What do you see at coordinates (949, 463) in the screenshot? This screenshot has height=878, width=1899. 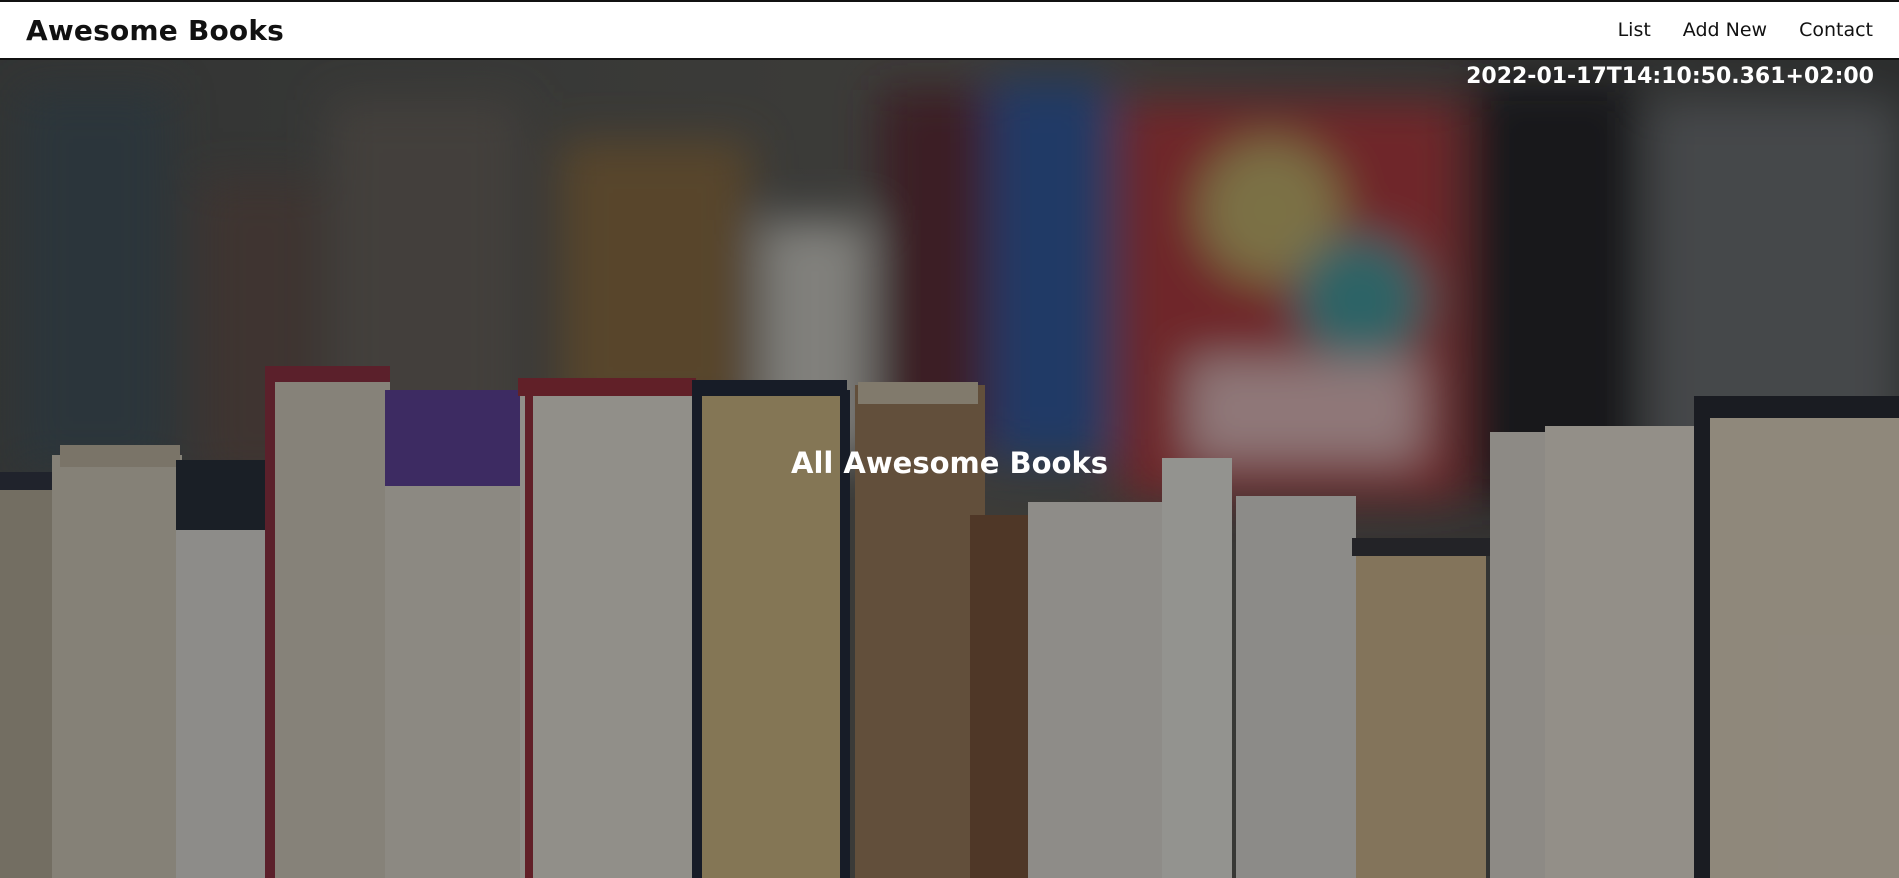 I see `page-title: All Awesome Books` at bounding box center [949, 463].